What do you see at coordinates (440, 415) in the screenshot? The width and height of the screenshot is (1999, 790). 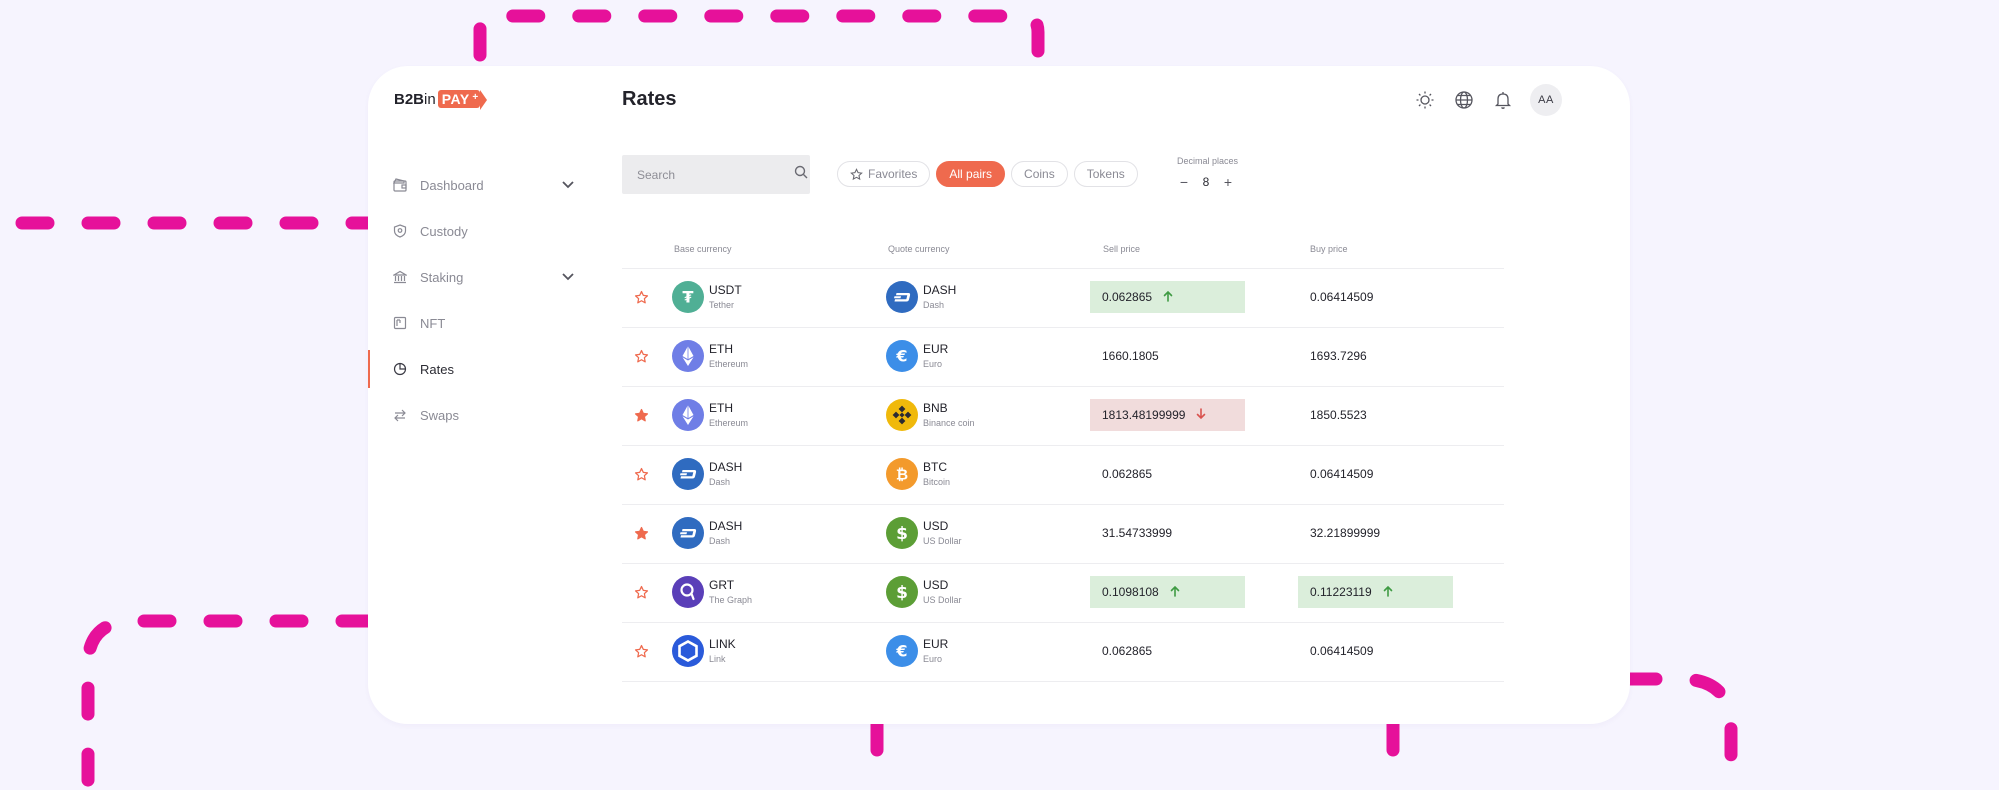 I see `sidebar-item-label: Swaps` at bounding box center [440, 415].